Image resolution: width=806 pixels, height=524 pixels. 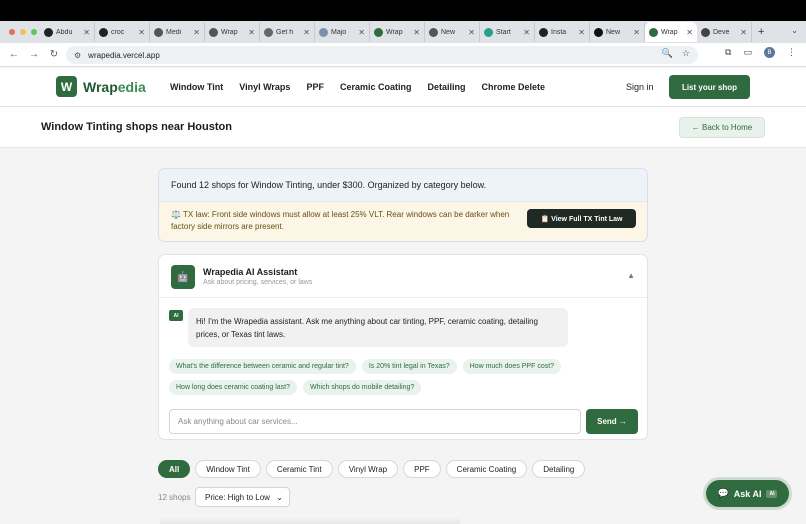 What do you see at coordinates (264, 87) in the screenshot?
I see `nav-link: Vinyl Wraps` at bounding box center [264, 87].